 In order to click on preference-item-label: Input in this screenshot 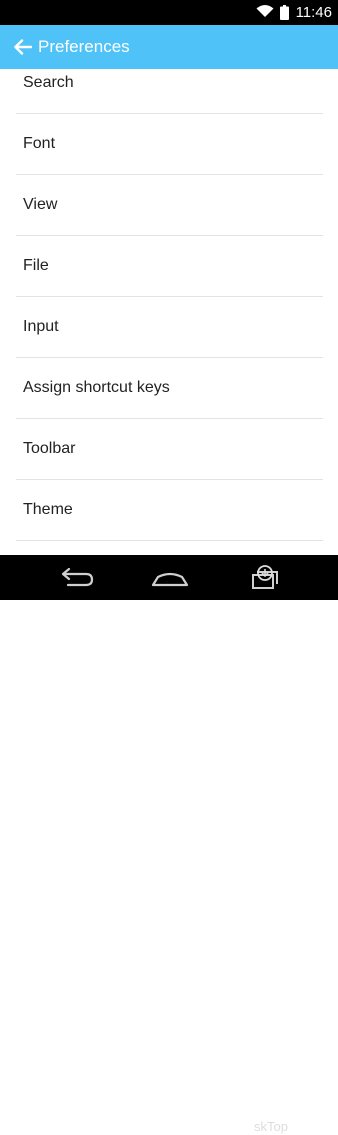, I will do `click(41, 326)`.